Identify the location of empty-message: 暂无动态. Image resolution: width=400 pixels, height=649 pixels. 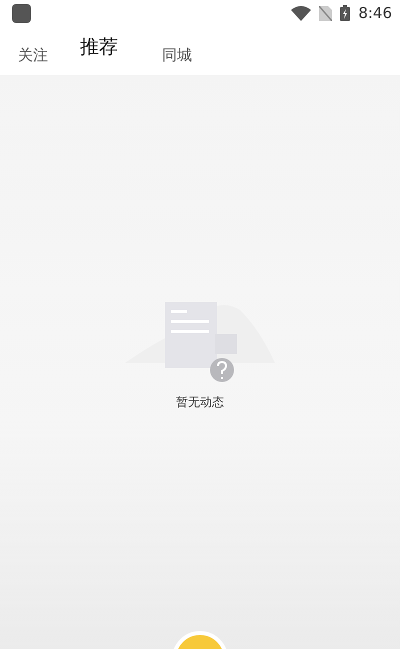
(200, 402).